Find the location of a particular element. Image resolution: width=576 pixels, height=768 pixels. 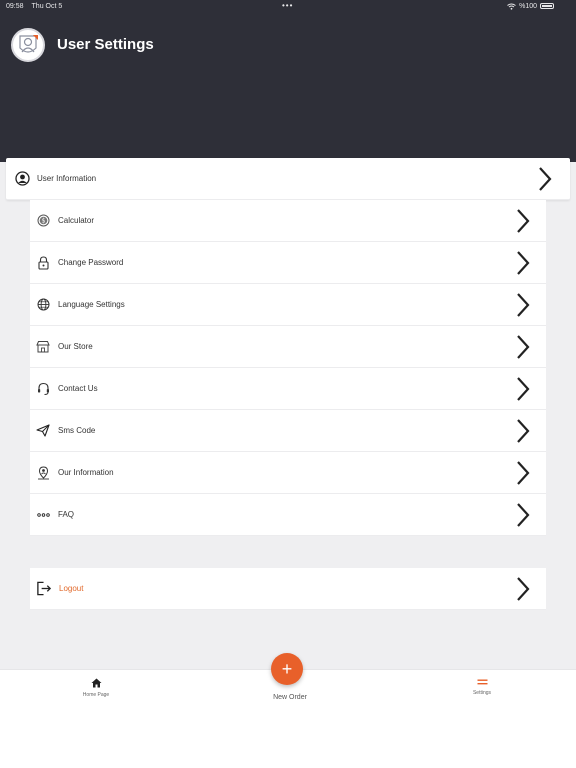

menu-item-label: Our Store is located at coordinates (75, 346).